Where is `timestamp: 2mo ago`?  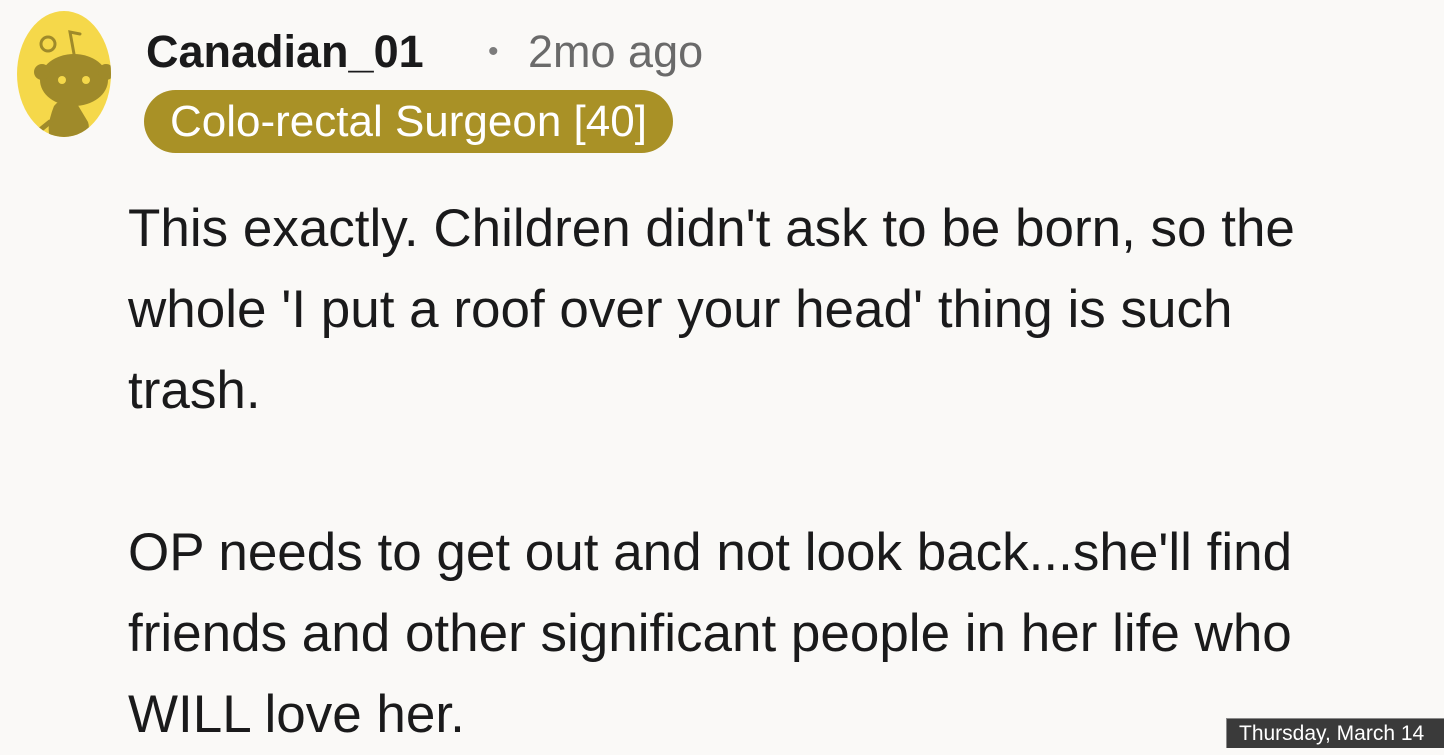 timestamp: 2mo ago is located at coordinates (615, 52).